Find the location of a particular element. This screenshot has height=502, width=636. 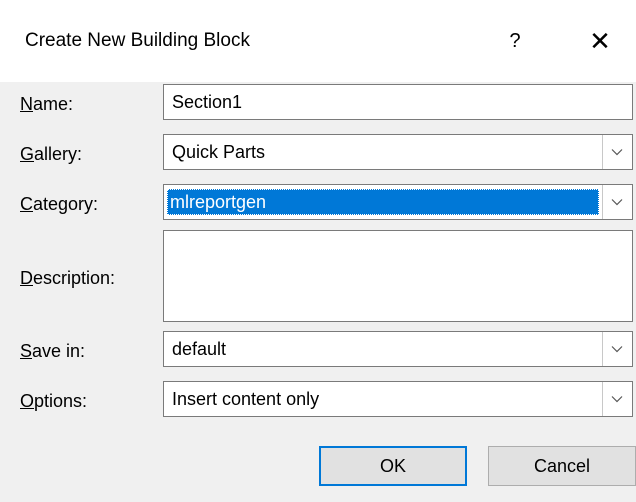

options-label: Options: is located at coordinates (53, 401).